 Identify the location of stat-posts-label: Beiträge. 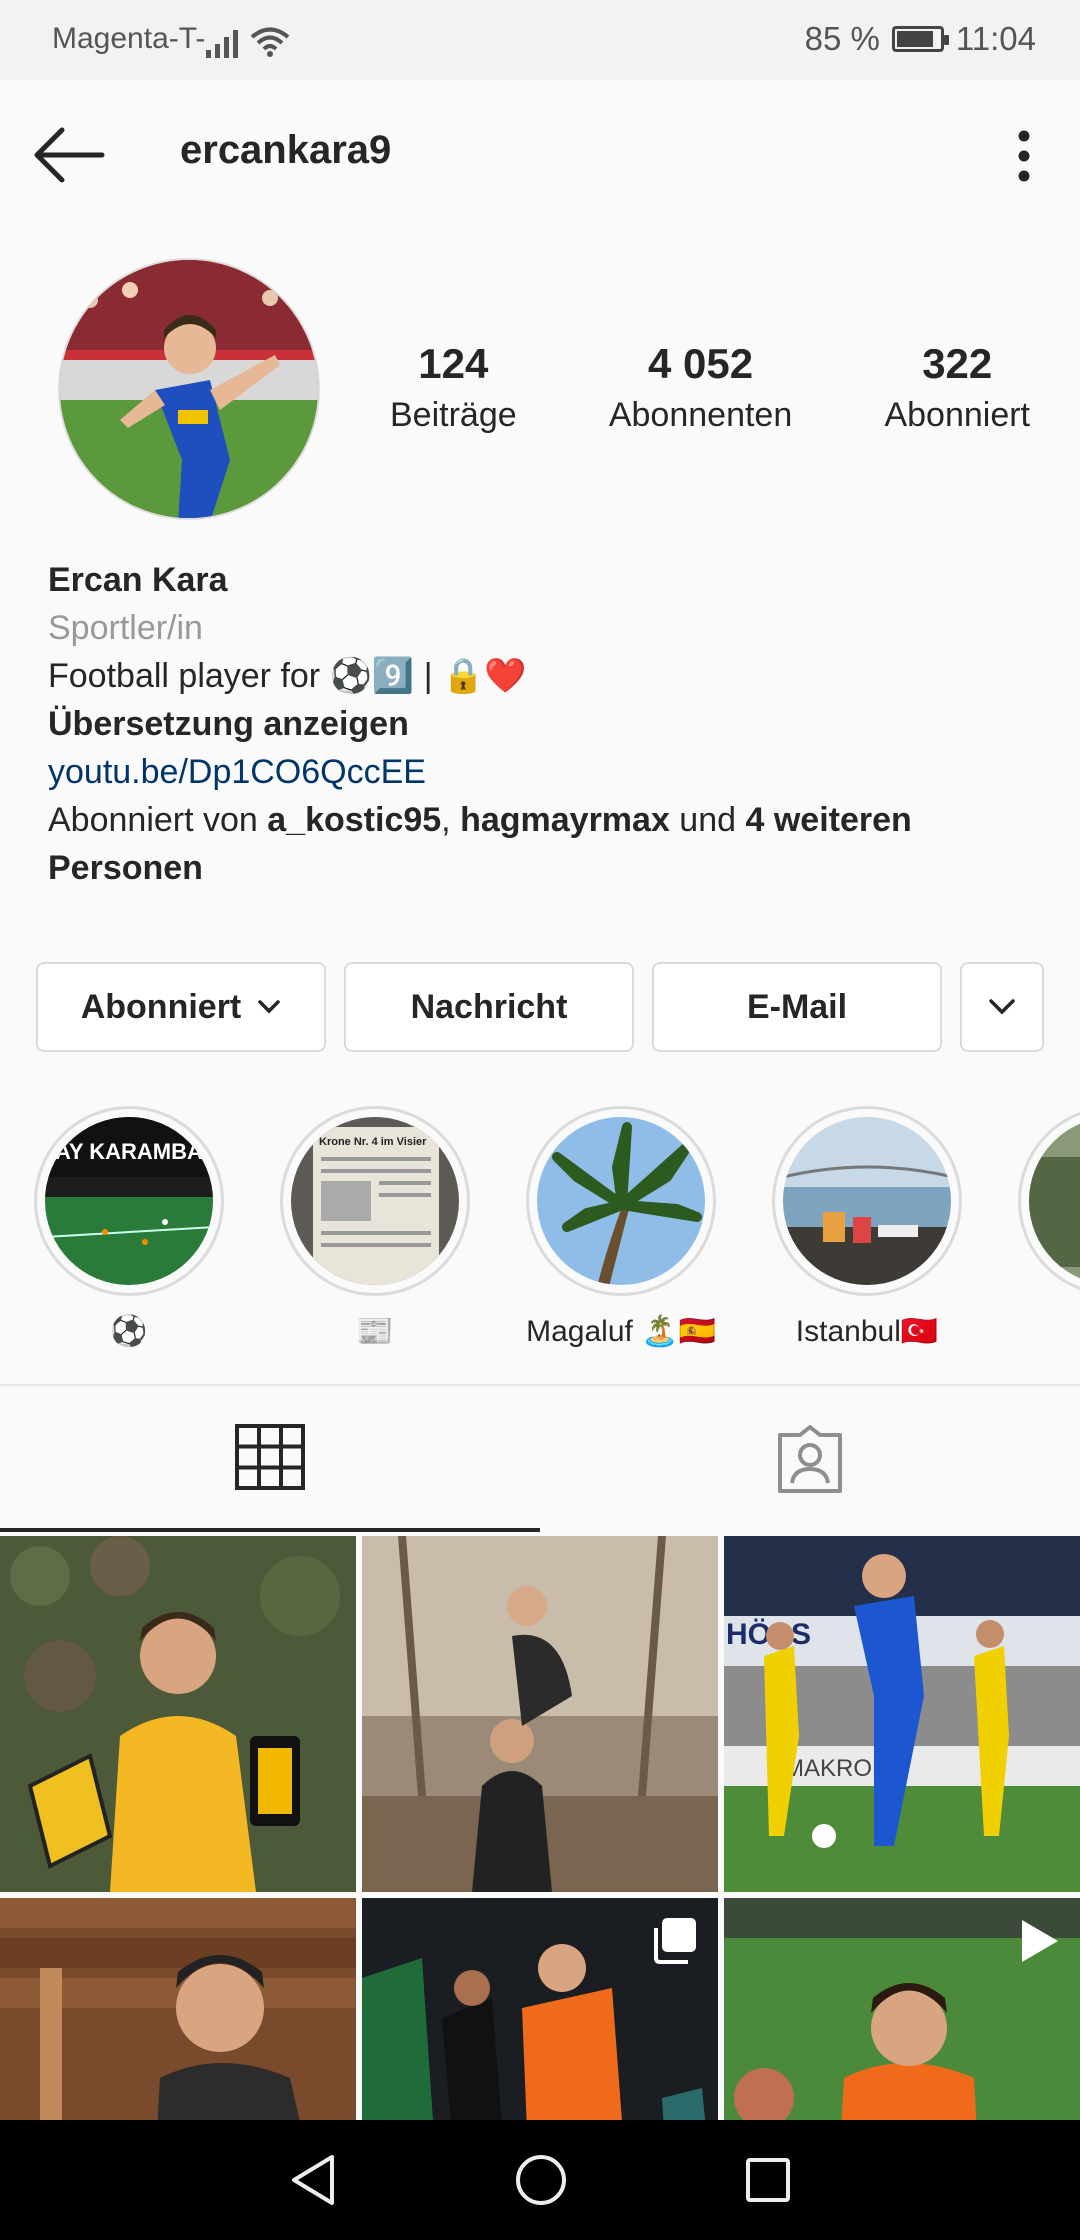
(453, 415).